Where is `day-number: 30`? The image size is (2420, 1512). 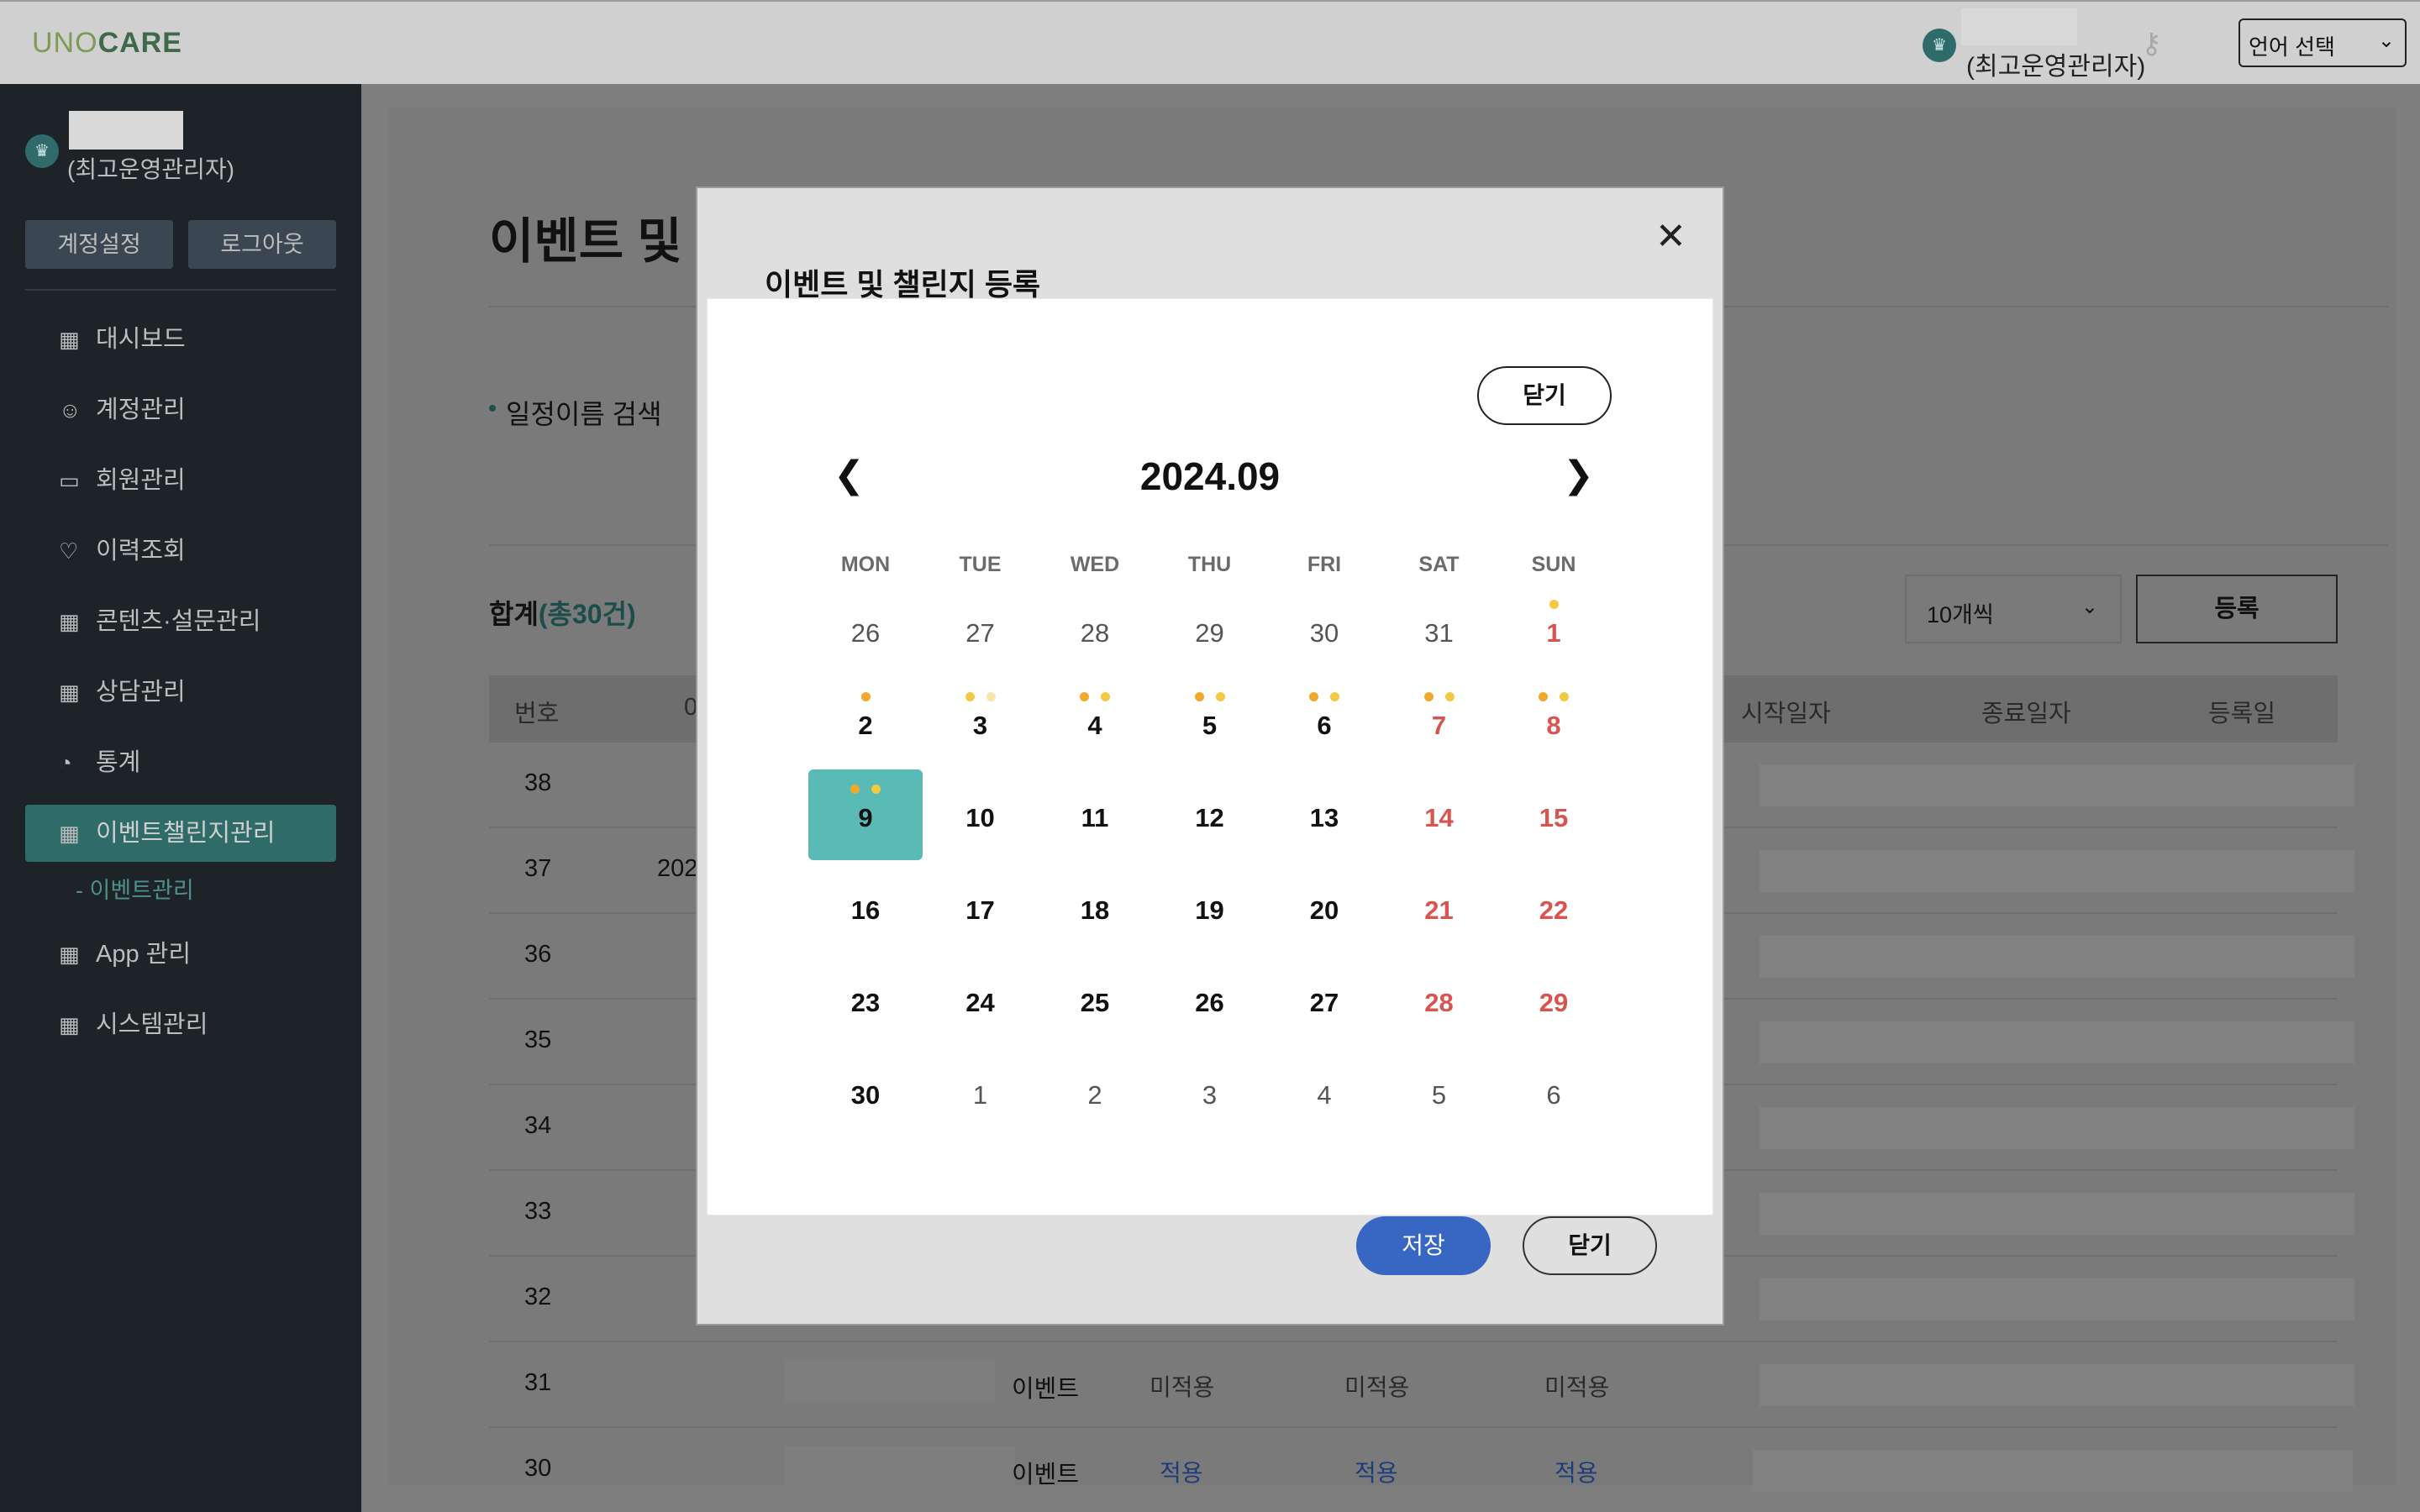 day-number: 30 is located at coordinates (866, 1095).